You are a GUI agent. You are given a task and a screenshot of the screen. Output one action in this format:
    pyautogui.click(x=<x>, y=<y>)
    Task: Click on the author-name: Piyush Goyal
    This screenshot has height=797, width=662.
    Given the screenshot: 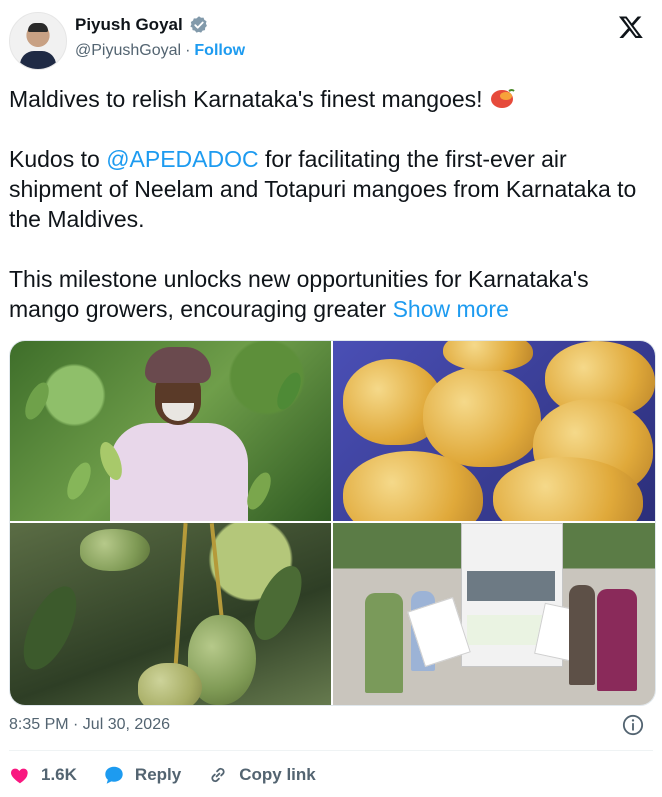 What is the action you would take?
    pyautogui.click(x=129, y=25)
    